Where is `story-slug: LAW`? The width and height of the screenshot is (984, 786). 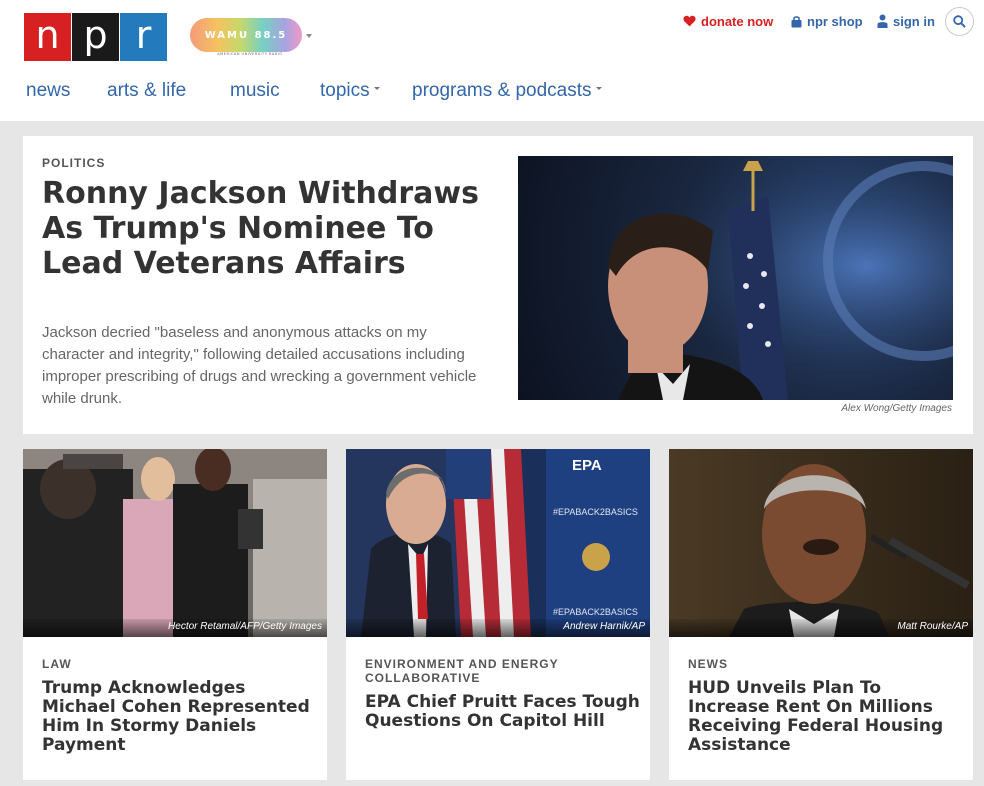
story-slug: LAW is located at coordinates (177, 664).